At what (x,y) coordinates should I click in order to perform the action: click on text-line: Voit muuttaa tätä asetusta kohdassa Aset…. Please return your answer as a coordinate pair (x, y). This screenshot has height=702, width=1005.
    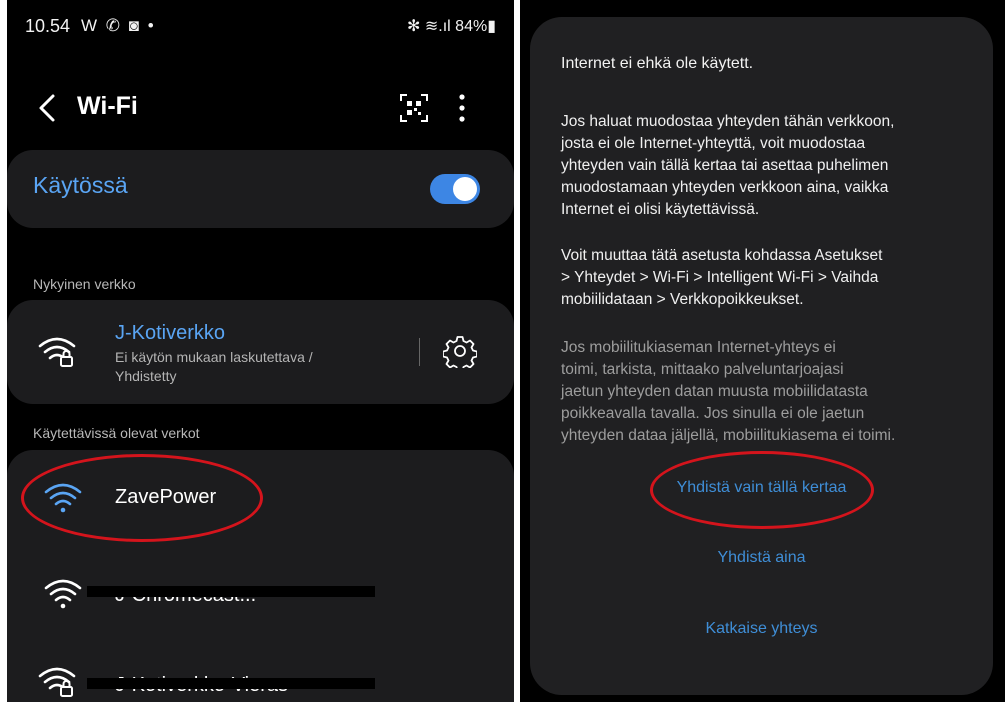
    Looking at the image, I should click on (722, 255).